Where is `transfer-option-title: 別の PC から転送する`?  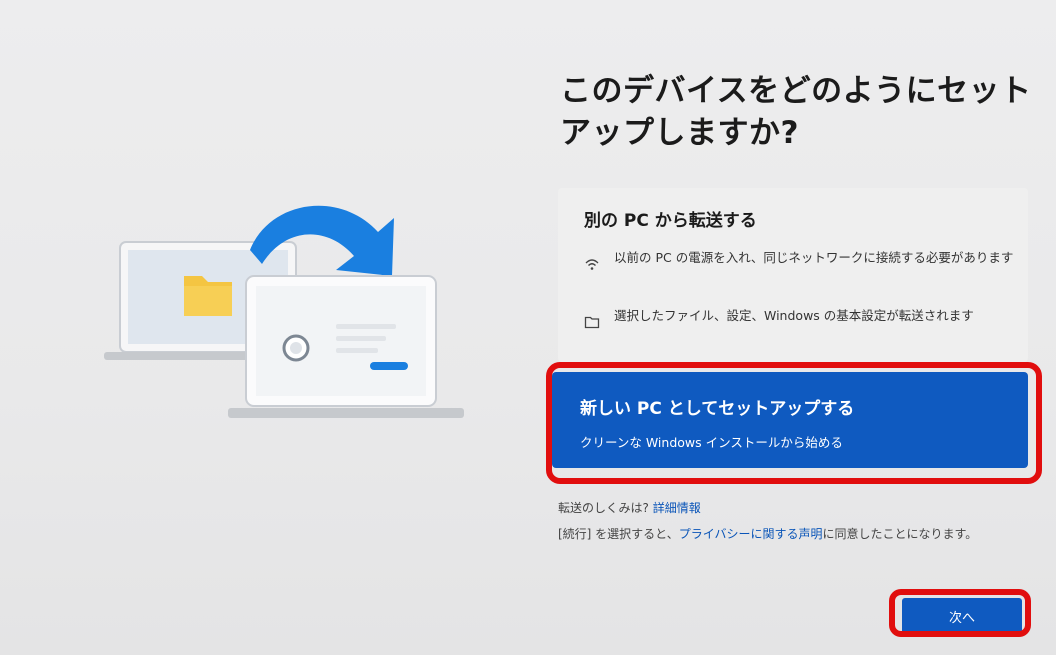 transfer-option-title: 別の PC から転送する is located at coordinates (670, 221).